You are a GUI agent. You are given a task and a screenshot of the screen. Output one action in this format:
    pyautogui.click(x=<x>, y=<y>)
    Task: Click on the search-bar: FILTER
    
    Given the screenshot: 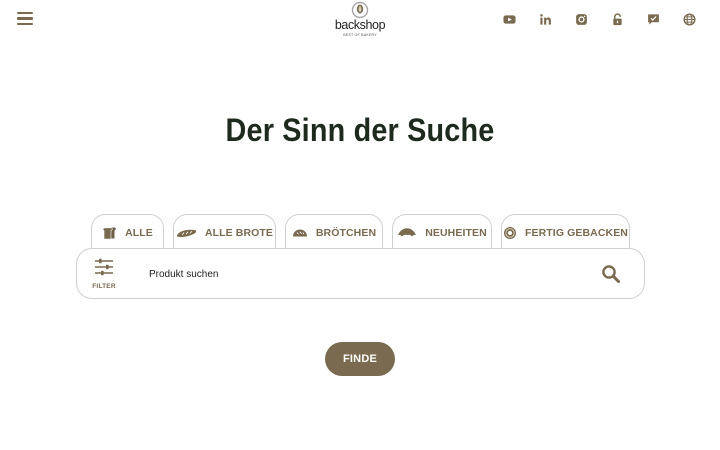 What is the action you would take?
    pyautogui.click(x=360, y=273)
    